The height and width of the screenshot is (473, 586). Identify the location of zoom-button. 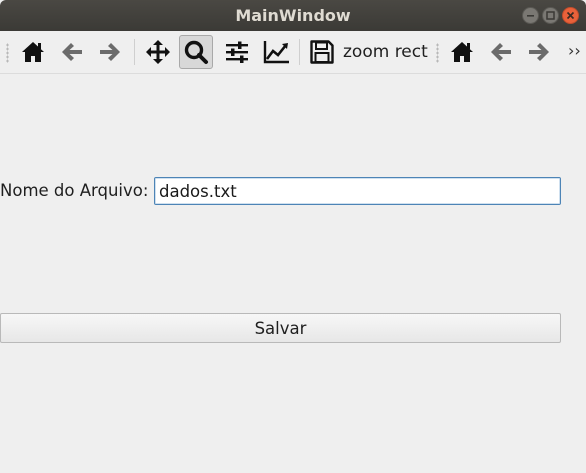
(196, 52).